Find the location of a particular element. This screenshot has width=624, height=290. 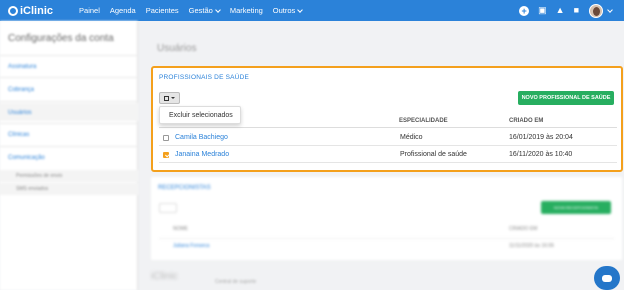

nav-outros: Outros is located at coordinates (288, 10).